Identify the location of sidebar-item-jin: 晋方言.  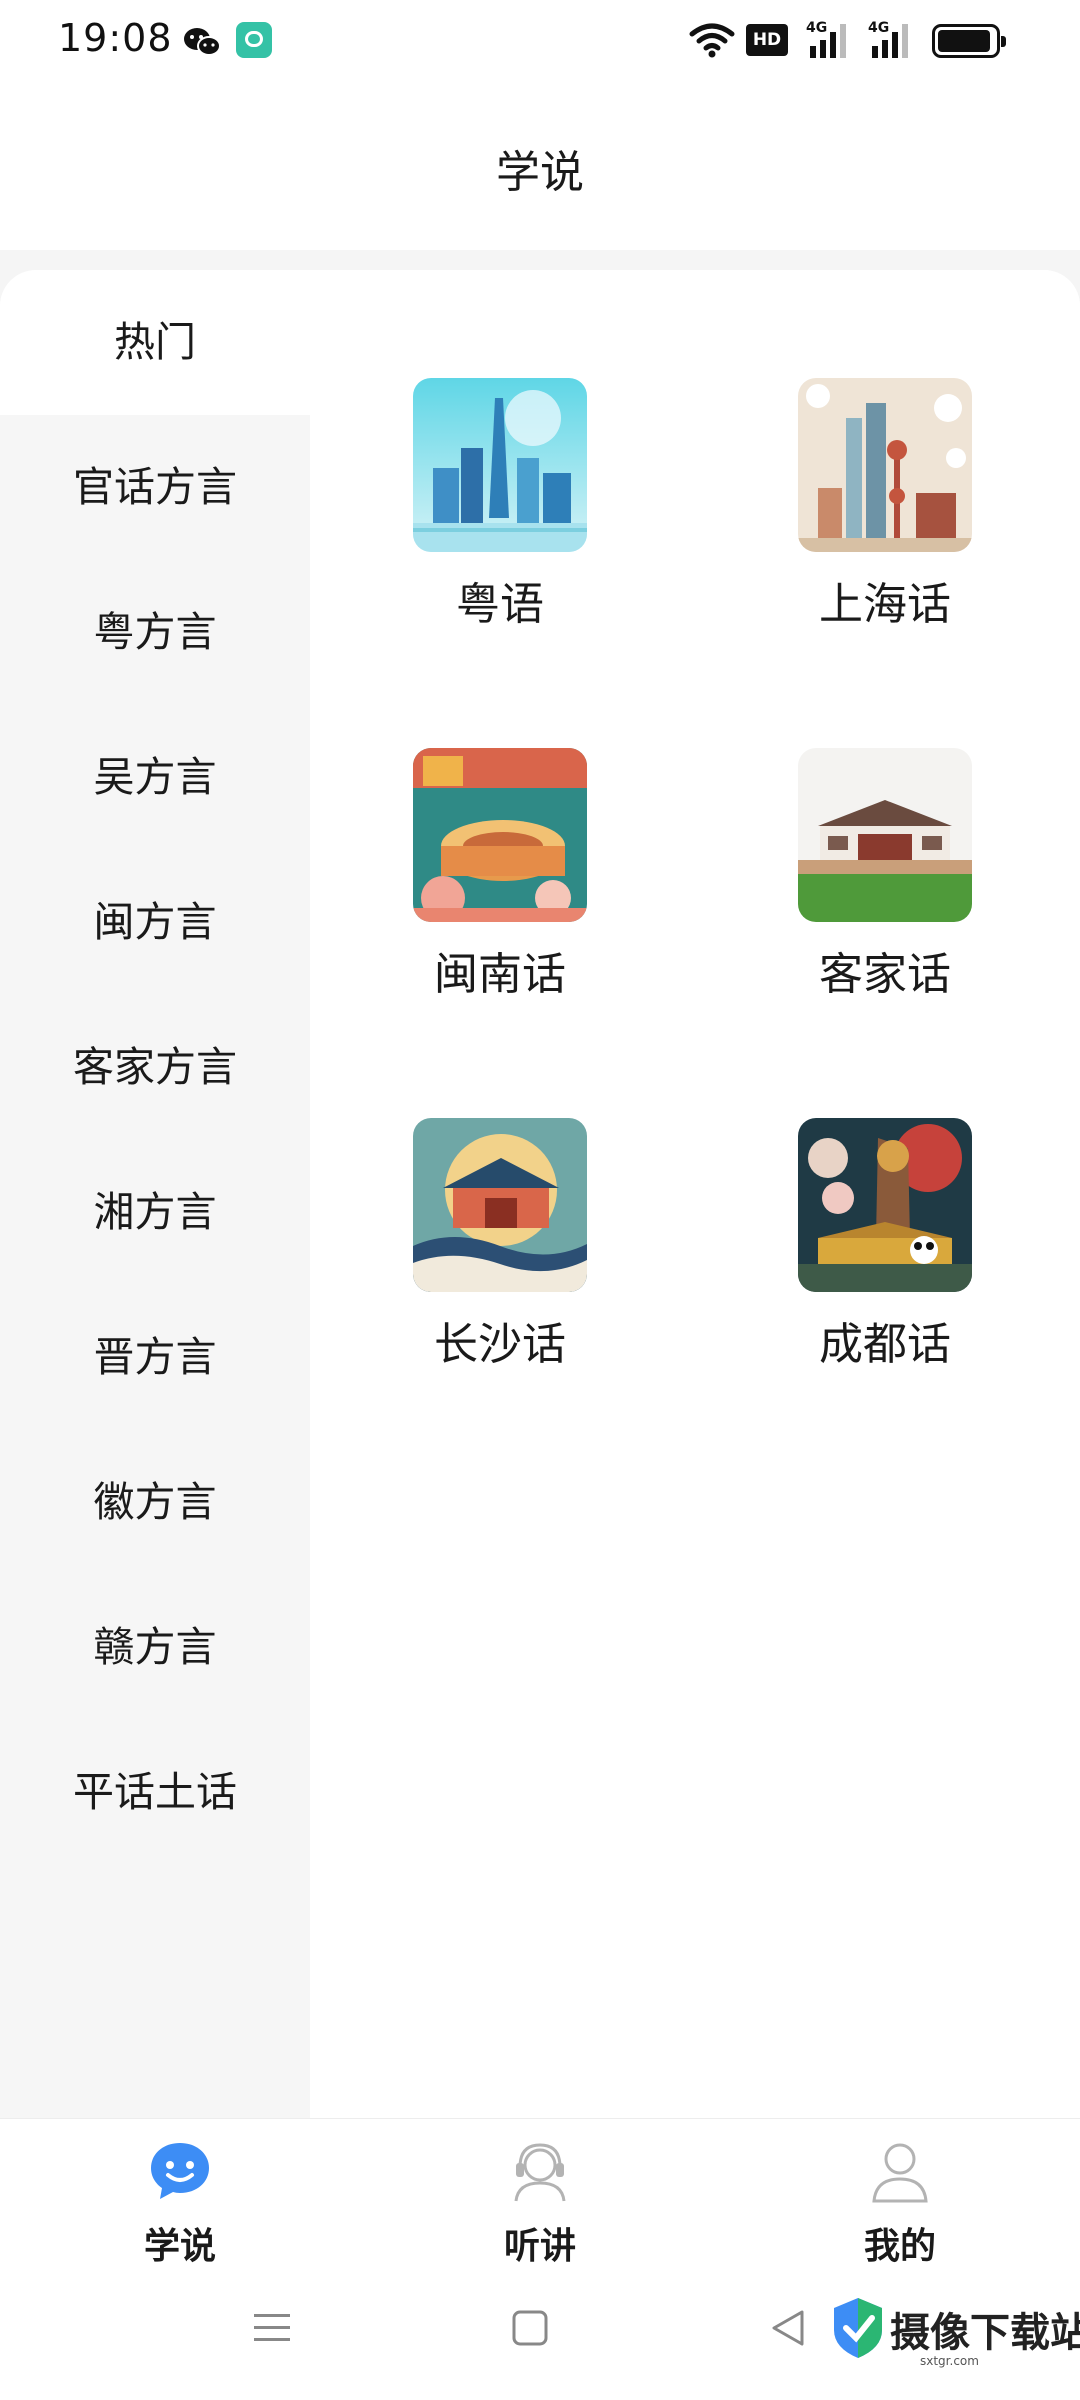
(155, 1357).